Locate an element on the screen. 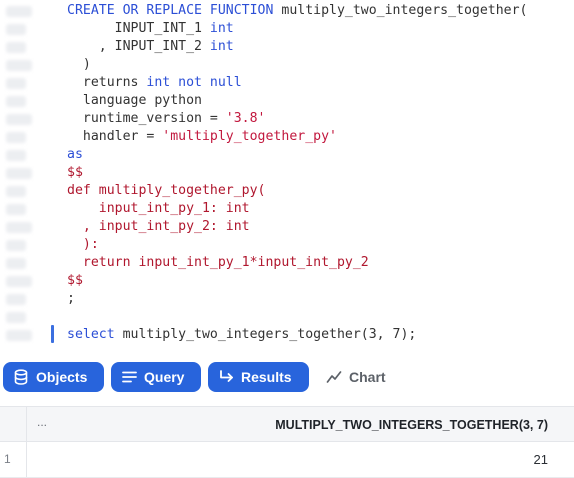  code-token: as is located at coordinates (75, 154).